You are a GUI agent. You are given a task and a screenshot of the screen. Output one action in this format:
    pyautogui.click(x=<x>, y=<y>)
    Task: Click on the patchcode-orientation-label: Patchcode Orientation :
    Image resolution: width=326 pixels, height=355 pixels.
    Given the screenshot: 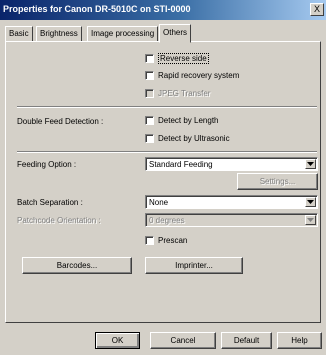 What is the action you would take?
    pyautogui.click(x=59, y=220)
    